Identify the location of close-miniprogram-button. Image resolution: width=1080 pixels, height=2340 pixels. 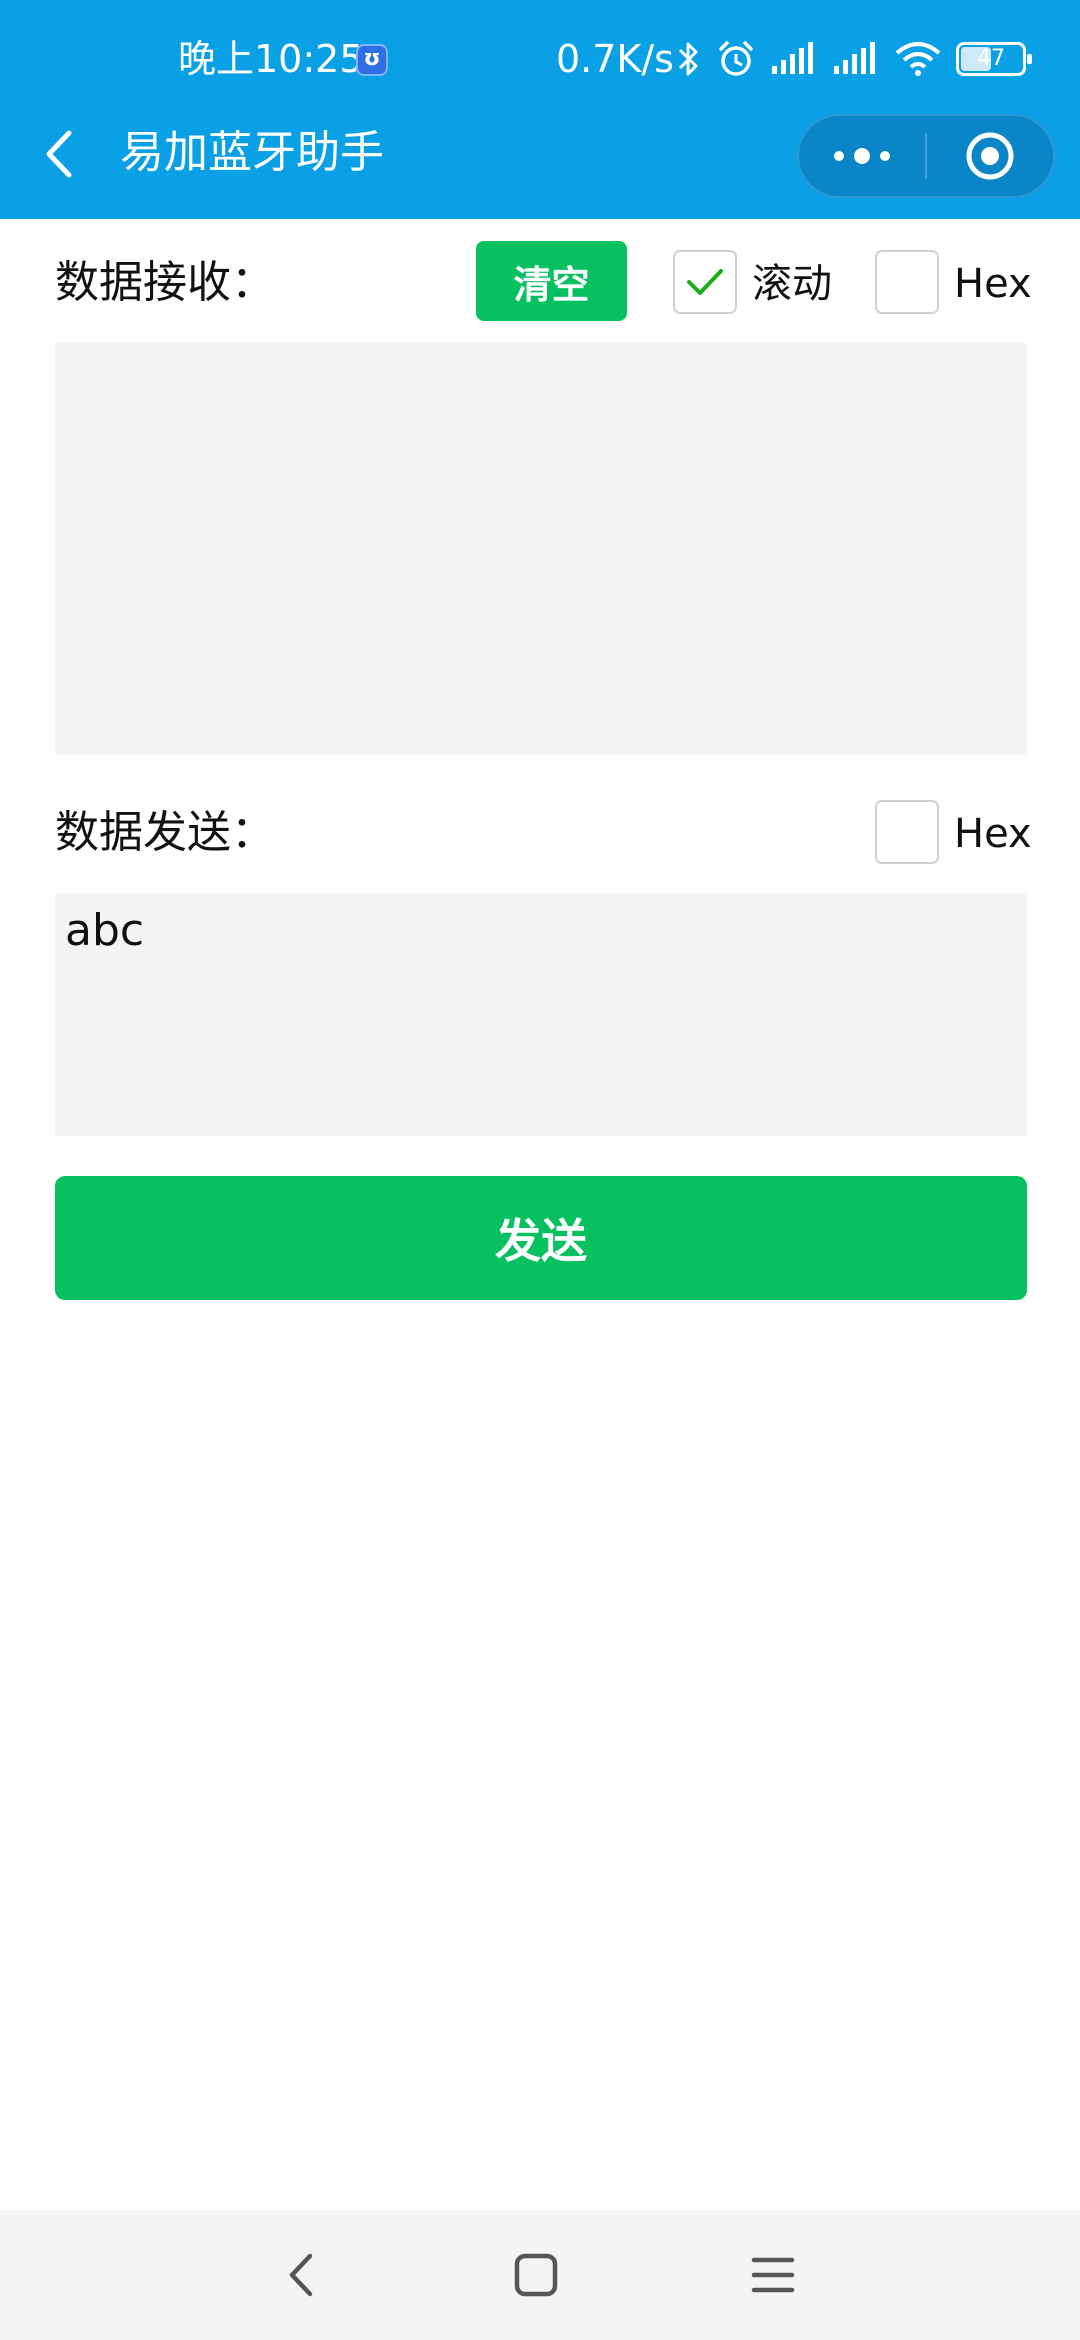
(990, 156).